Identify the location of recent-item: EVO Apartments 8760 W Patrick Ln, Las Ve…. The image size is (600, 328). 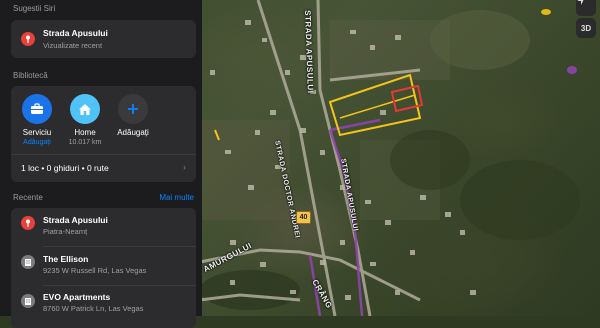
(103, 306).